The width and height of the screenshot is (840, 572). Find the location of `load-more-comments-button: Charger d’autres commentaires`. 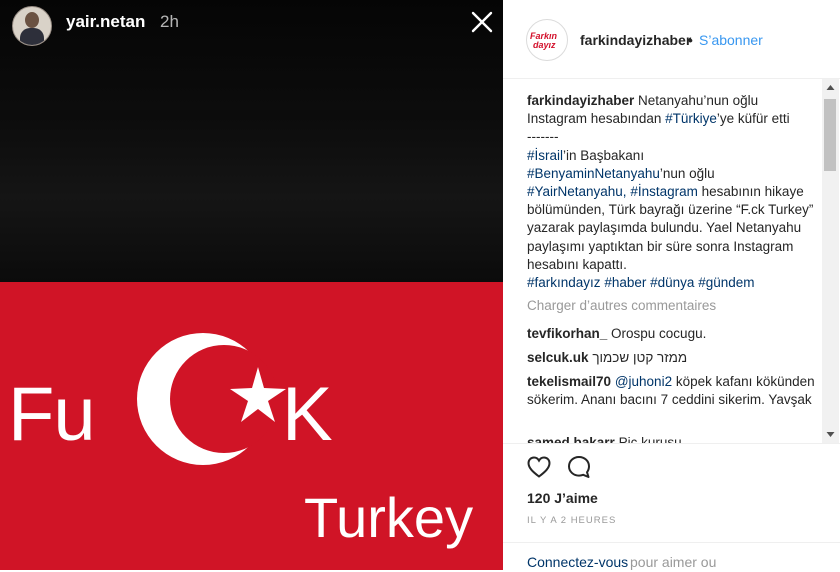

load-more-comments-button: Charger d’autres commentaires is located at coordinates (621, 305).